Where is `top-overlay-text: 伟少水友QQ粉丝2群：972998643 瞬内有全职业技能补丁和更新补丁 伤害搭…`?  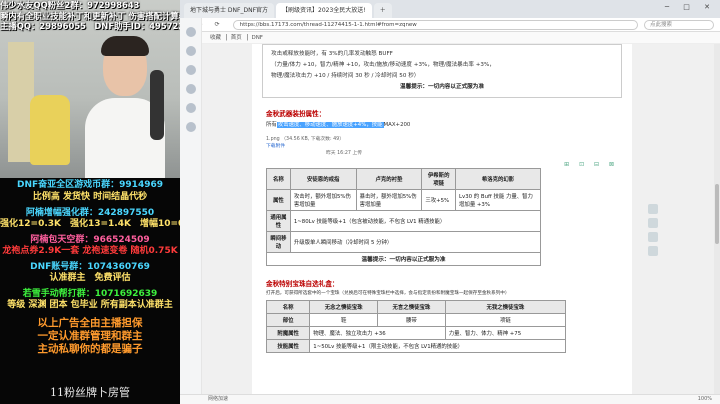 top-overlay-text: 伟少水友QQ粉丝2群：972998643 瞬内有全职业技能补丁和更新补丁 伤害搭… is located at coordinates (90, 16).